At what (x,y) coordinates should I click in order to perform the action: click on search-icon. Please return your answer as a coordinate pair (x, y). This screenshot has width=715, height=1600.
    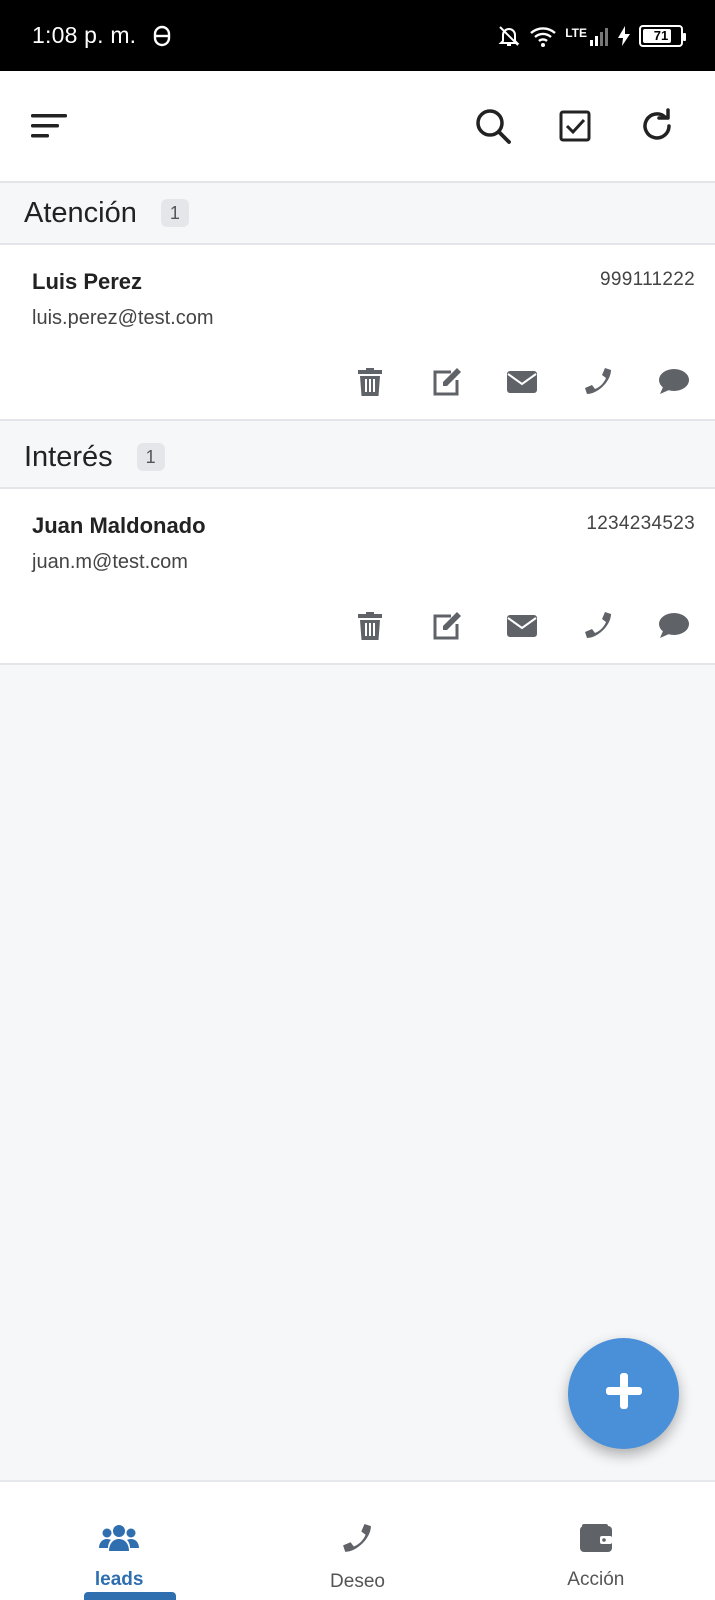
    Looking at the image, I should click on (493, 126).